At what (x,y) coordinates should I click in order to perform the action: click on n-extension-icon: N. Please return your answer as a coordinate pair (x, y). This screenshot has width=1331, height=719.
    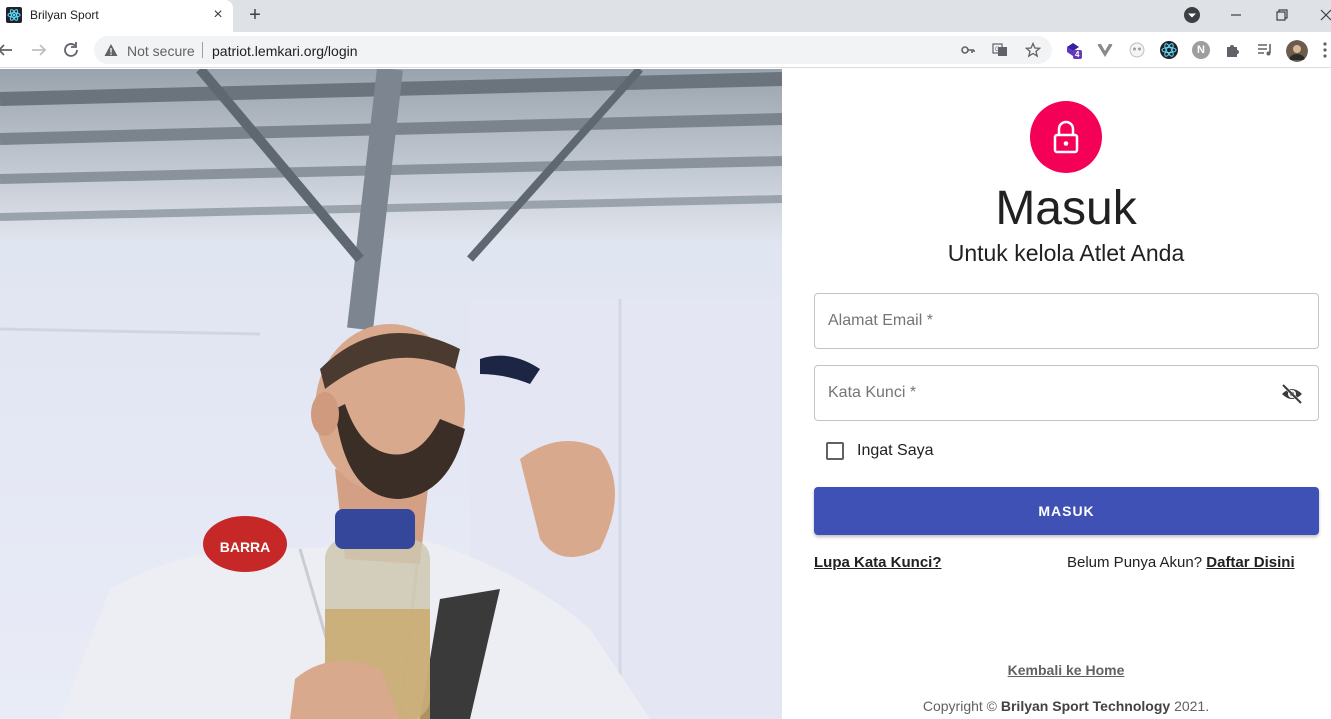
    Looking at the image, I should click on (1201, 50).